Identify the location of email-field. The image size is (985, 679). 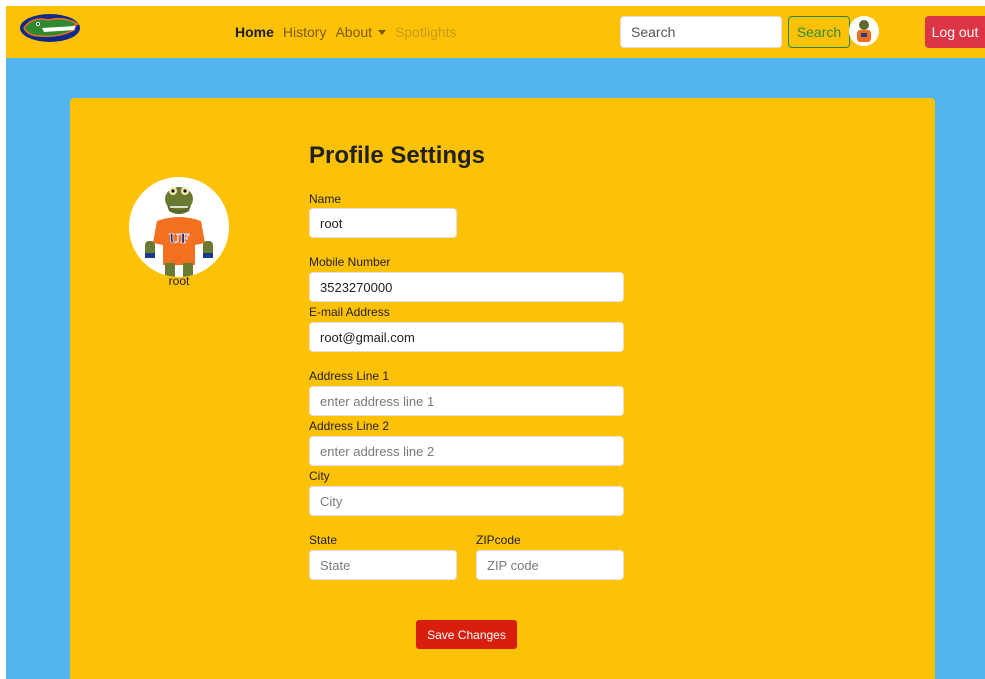
(466, 337).